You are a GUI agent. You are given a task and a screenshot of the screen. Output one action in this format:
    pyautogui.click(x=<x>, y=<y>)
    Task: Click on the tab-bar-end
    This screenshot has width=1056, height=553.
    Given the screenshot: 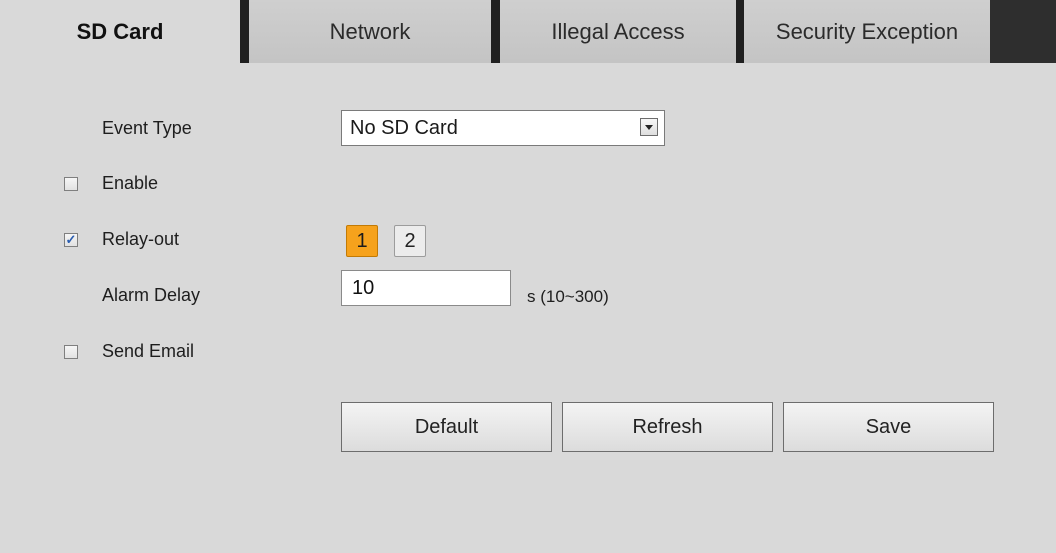 What is the action you would take?
    pyautogui.click(x=1023, y=31)
    